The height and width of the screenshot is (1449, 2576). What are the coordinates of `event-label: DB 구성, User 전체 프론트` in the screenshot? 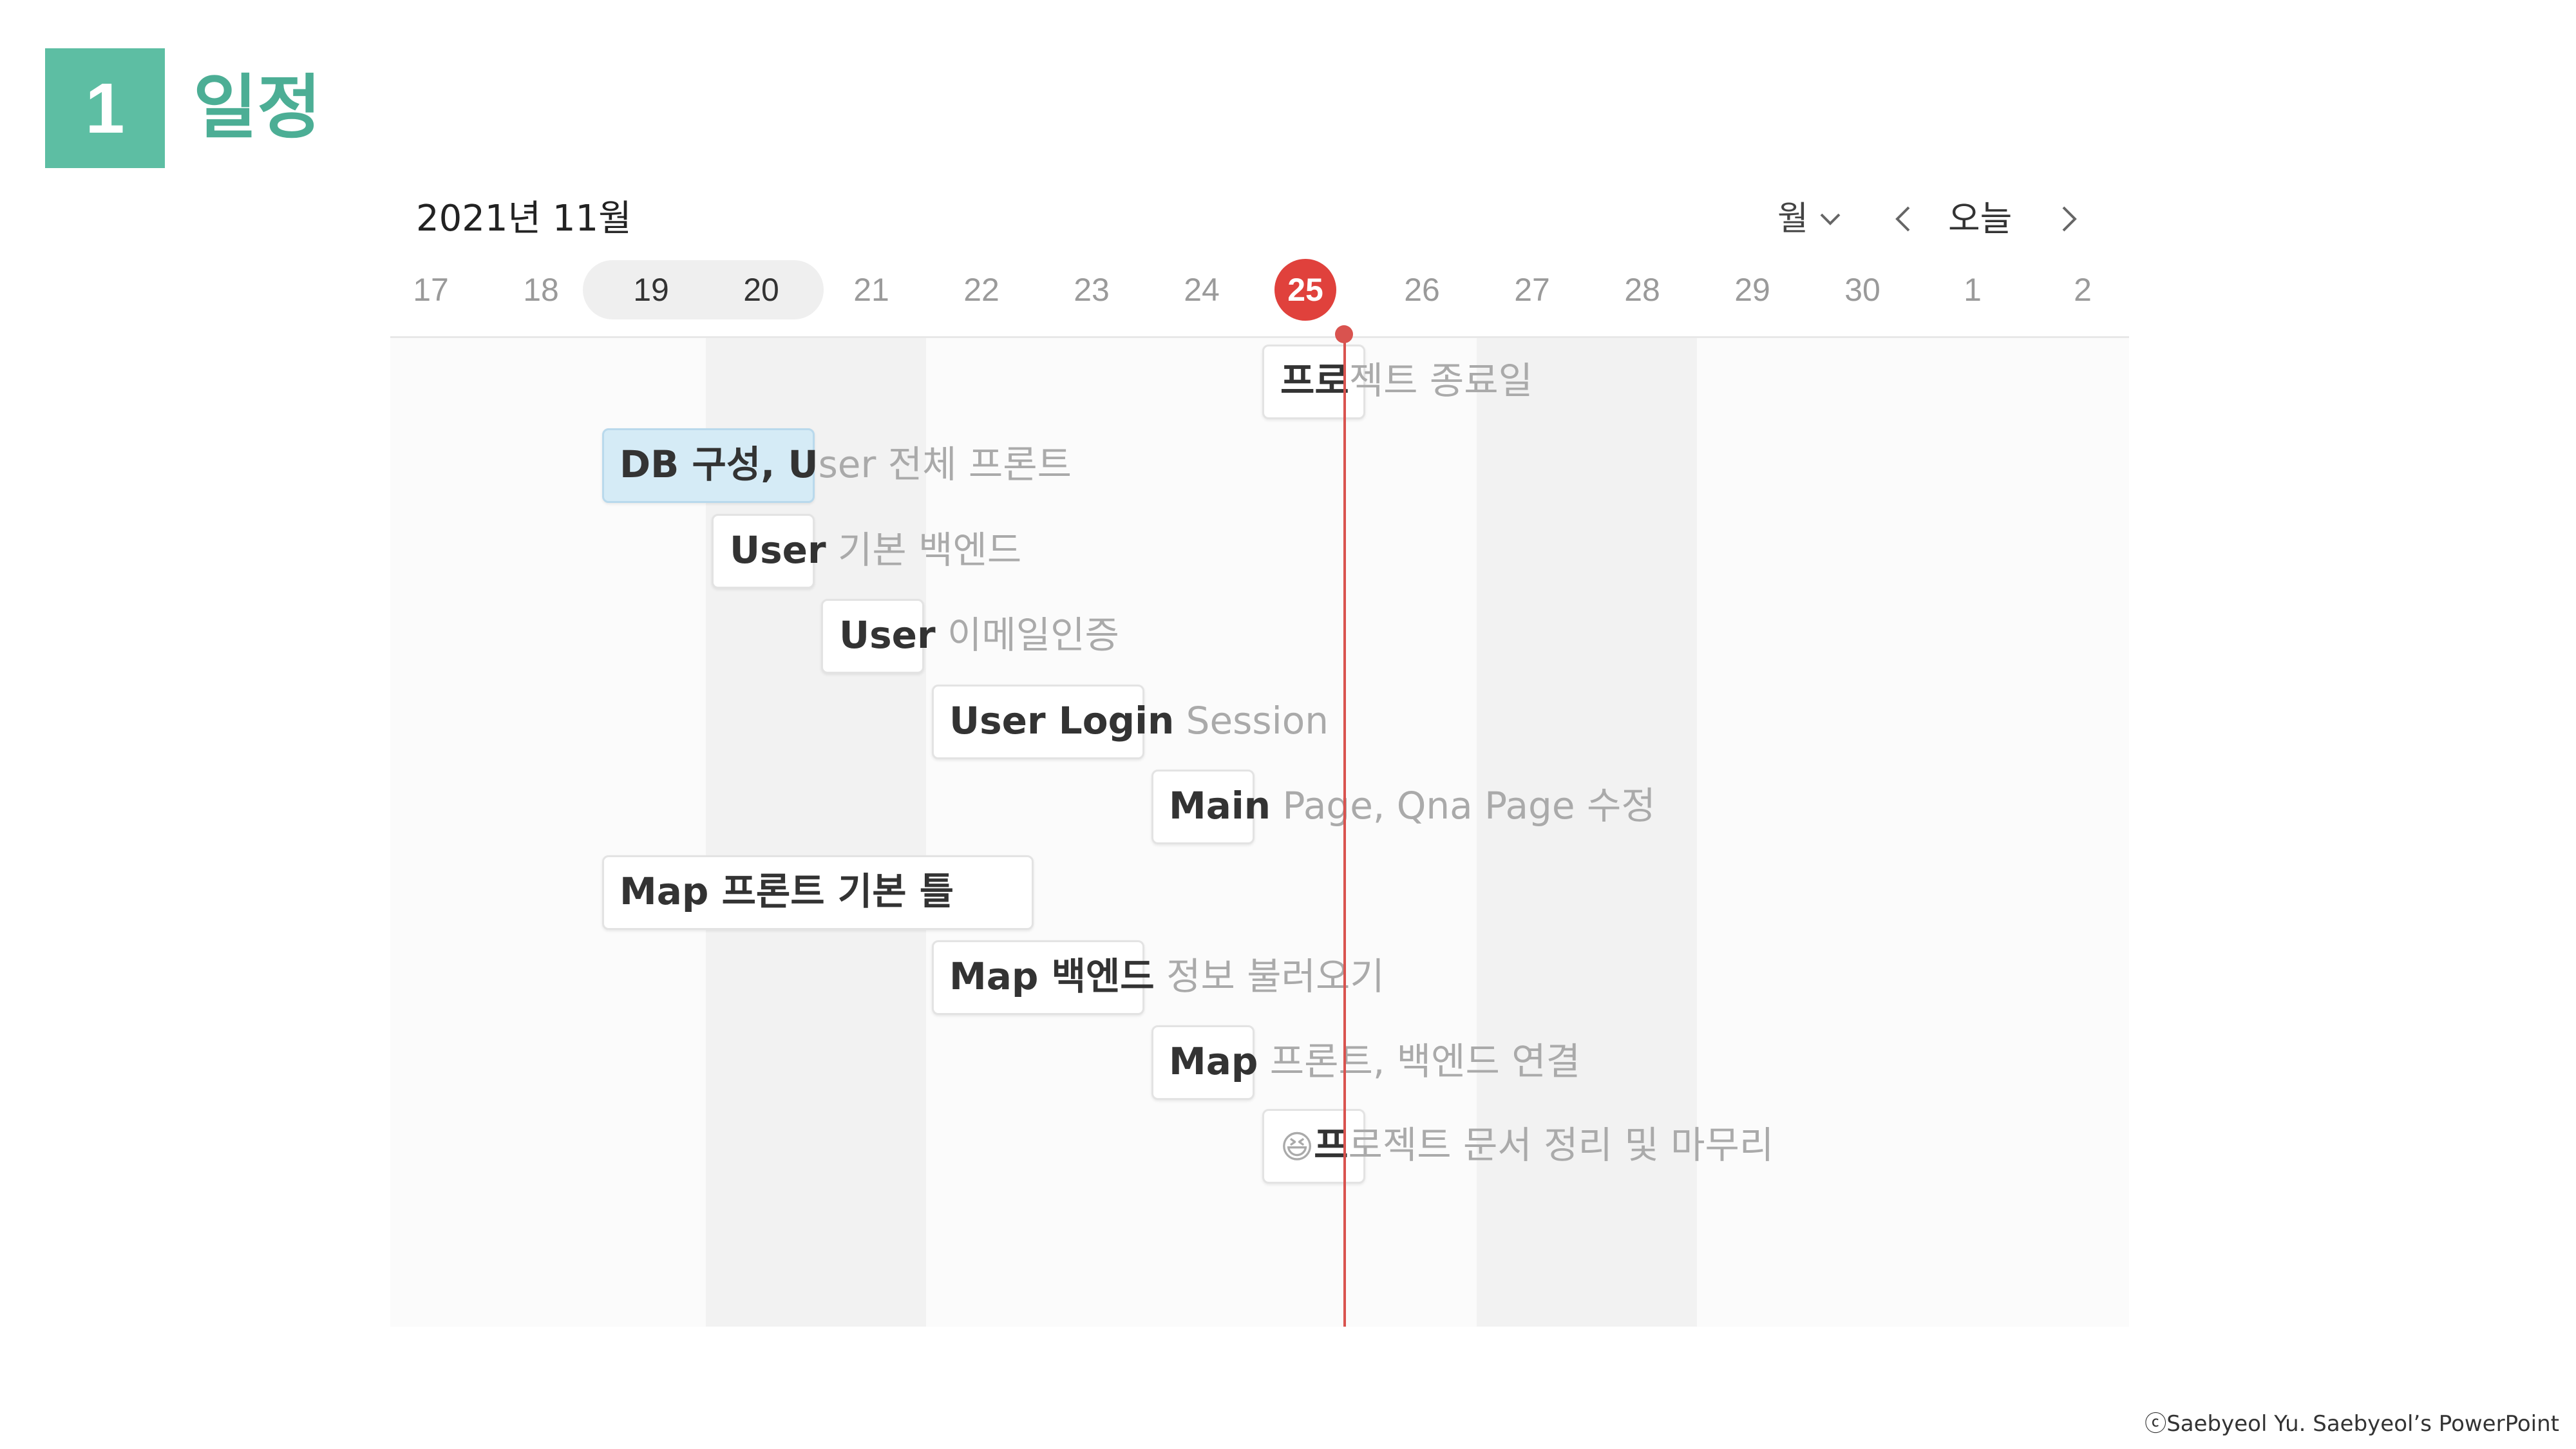 It's located at (846, 464).